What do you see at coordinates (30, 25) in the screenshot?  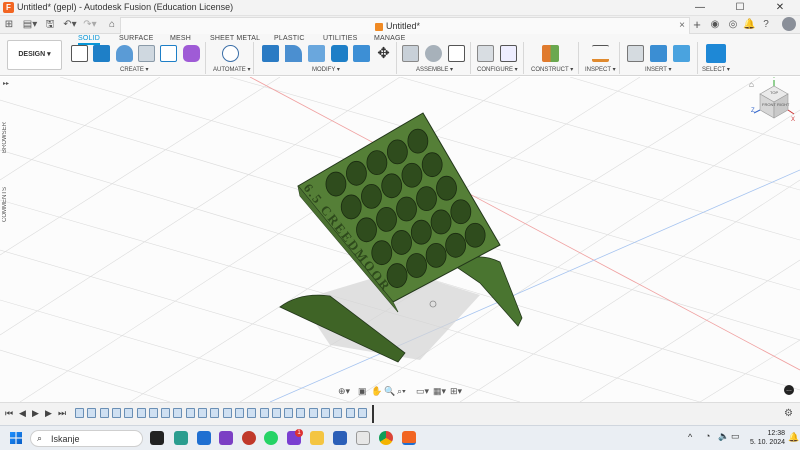 I see `file-menu-icon: ▤▾` at bounding box center [30, 25].